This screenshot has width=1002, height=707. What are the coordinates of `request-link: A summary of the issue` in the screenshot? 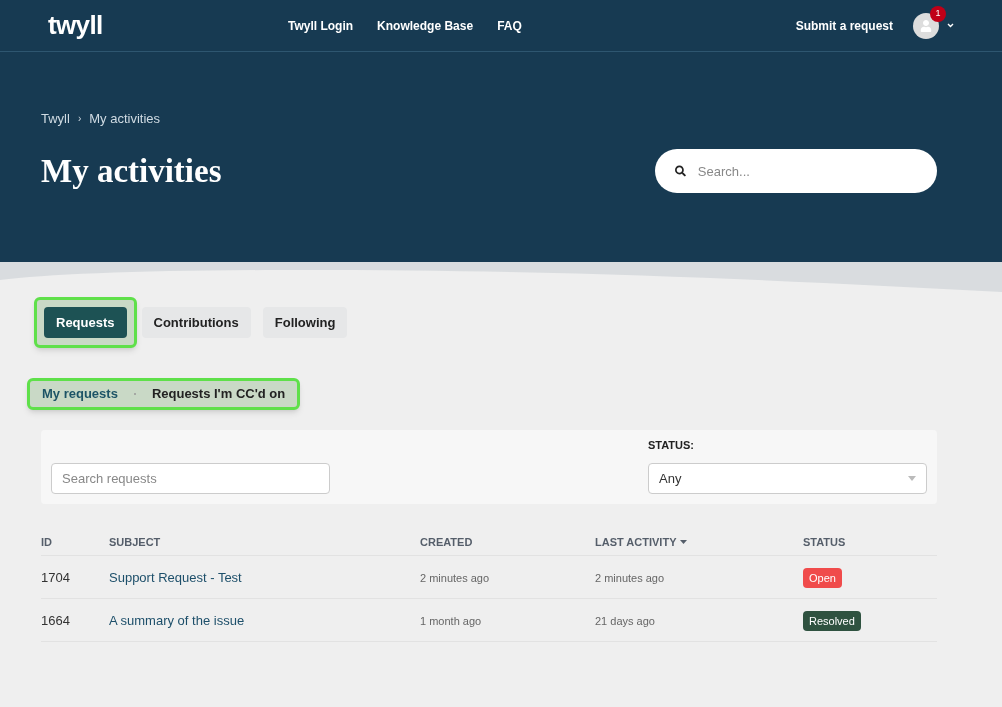 It's located at (177, 620).